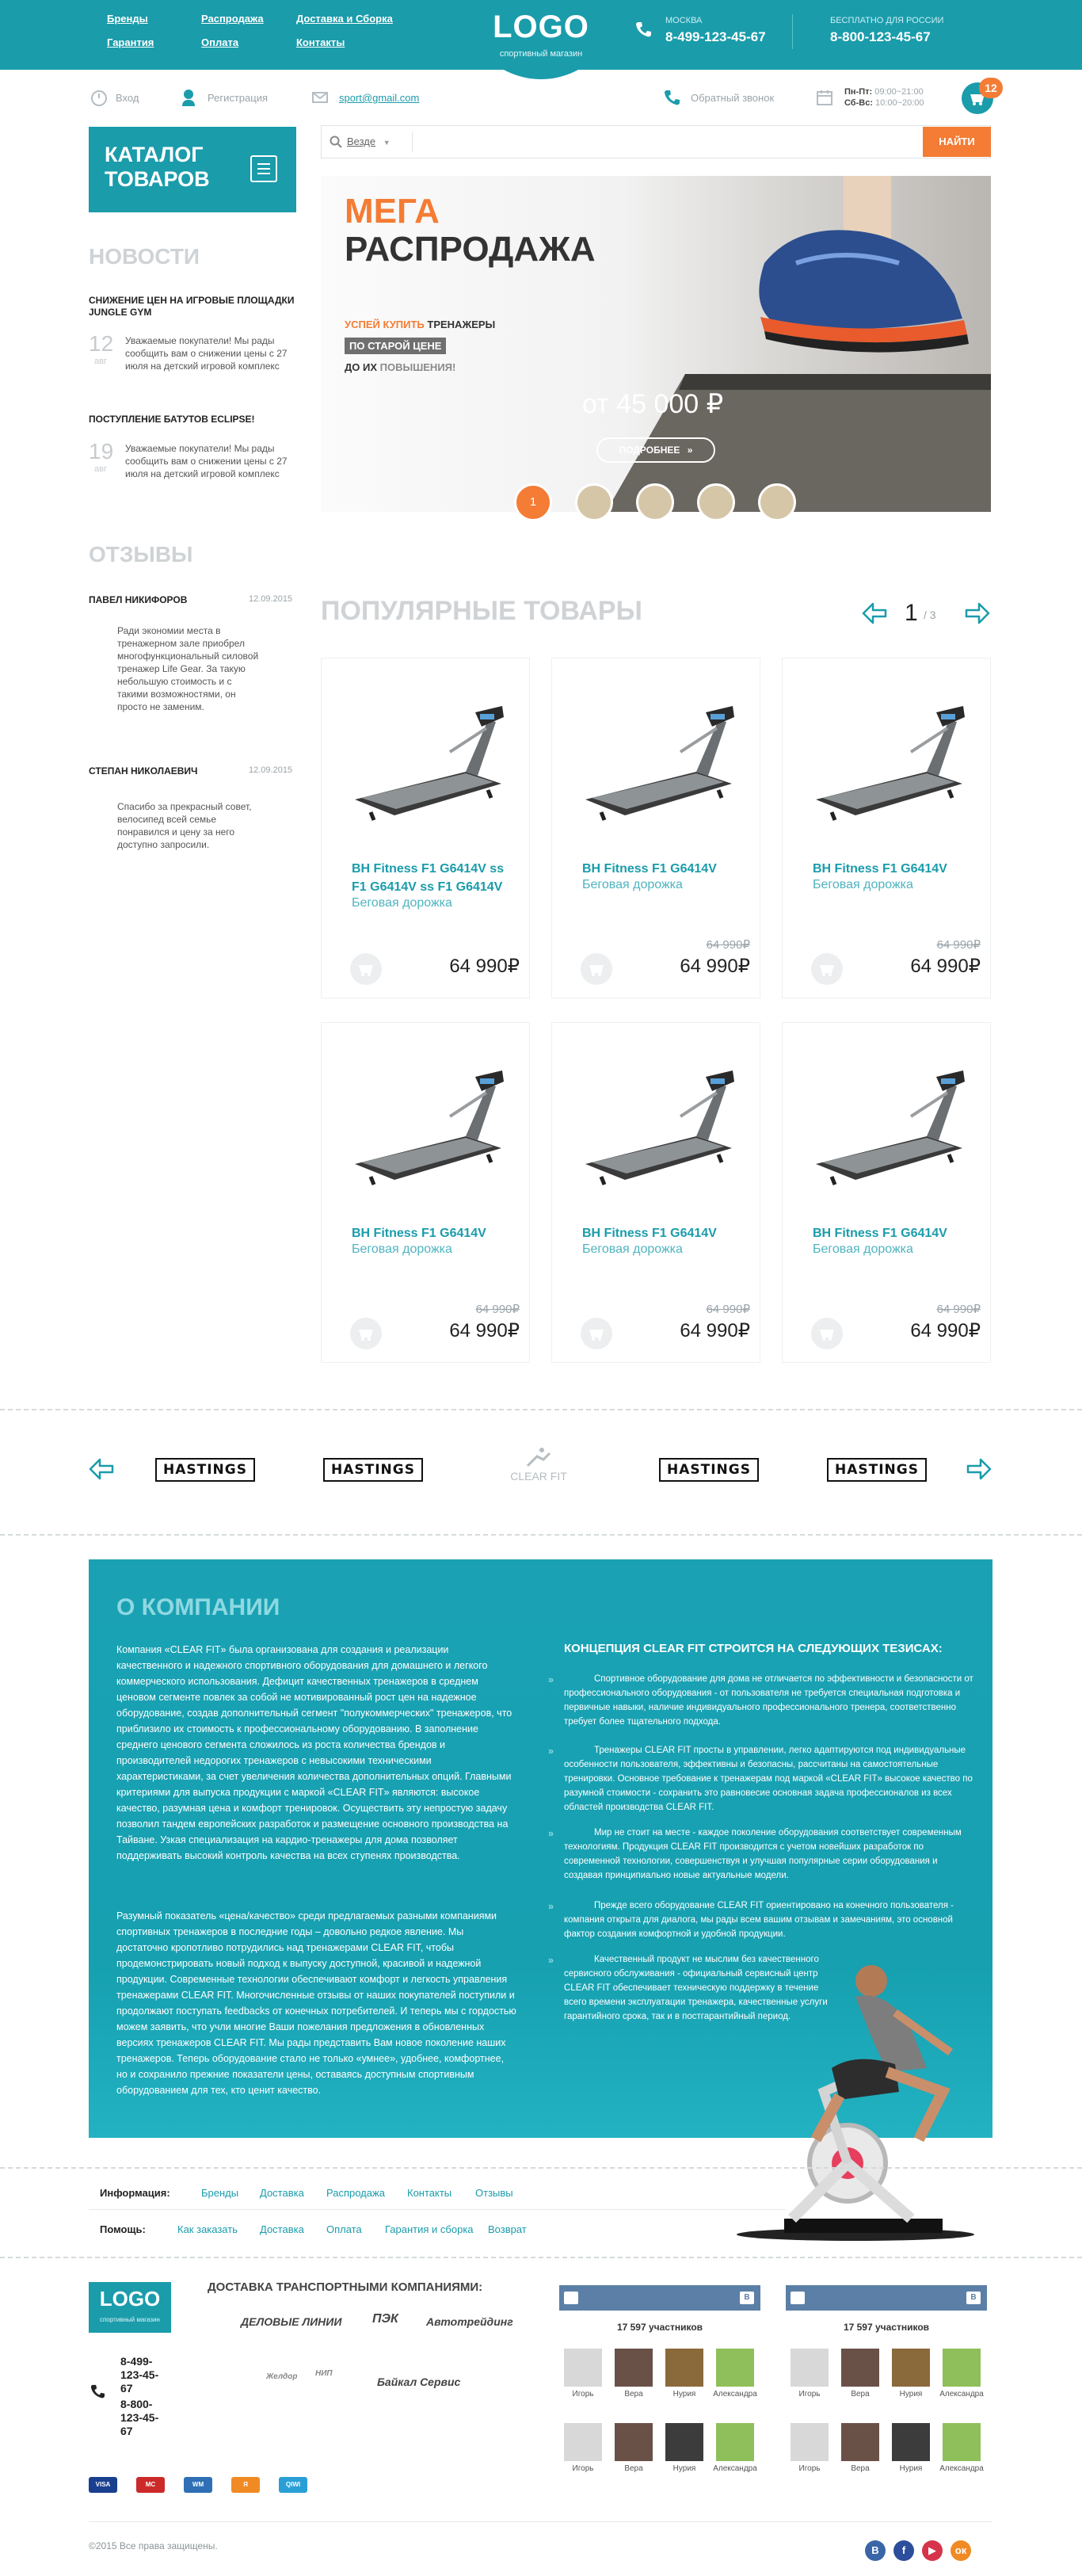  I want to click on review-author: СТЕПАН НИКОЛАЕВИЧ, so click(143, 771).